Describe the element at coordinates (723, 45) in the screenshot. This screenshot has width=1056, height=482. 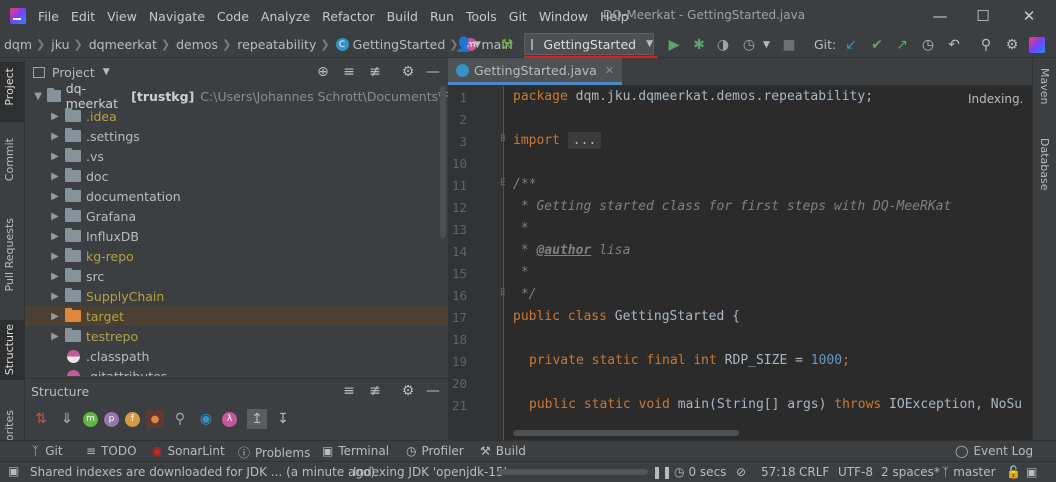
I see `coverage-icon: ◑` at that location.